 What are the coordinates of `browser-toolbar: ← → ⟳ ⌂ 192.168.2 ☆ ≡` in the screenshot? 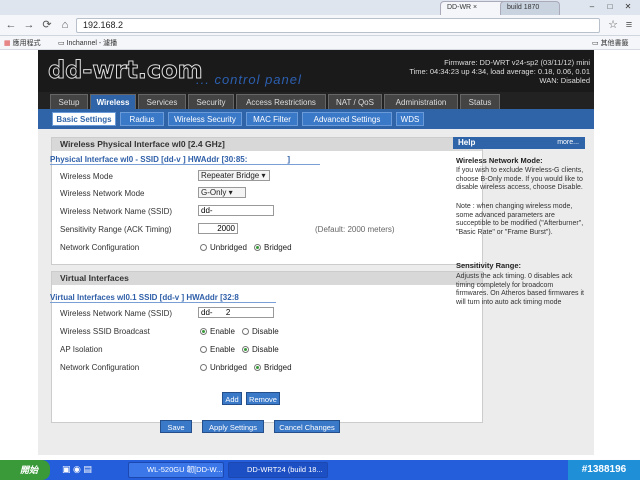 It's located at (320, 25).